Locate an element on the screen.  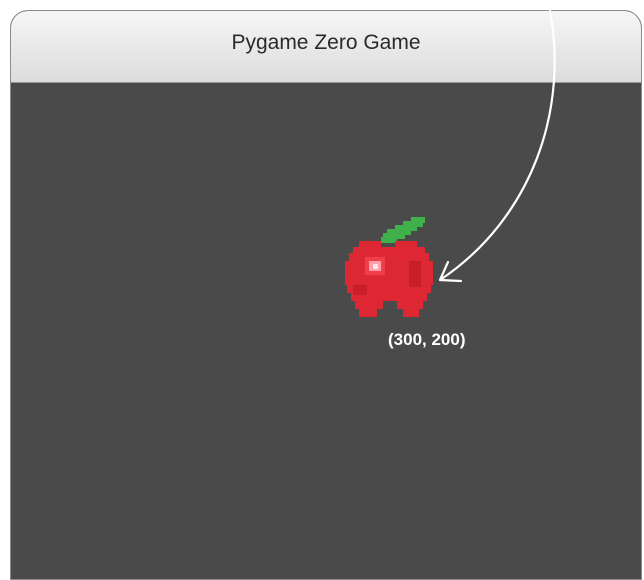
title-bar: Pygame Zero Game is located at coordinates (326, 47).